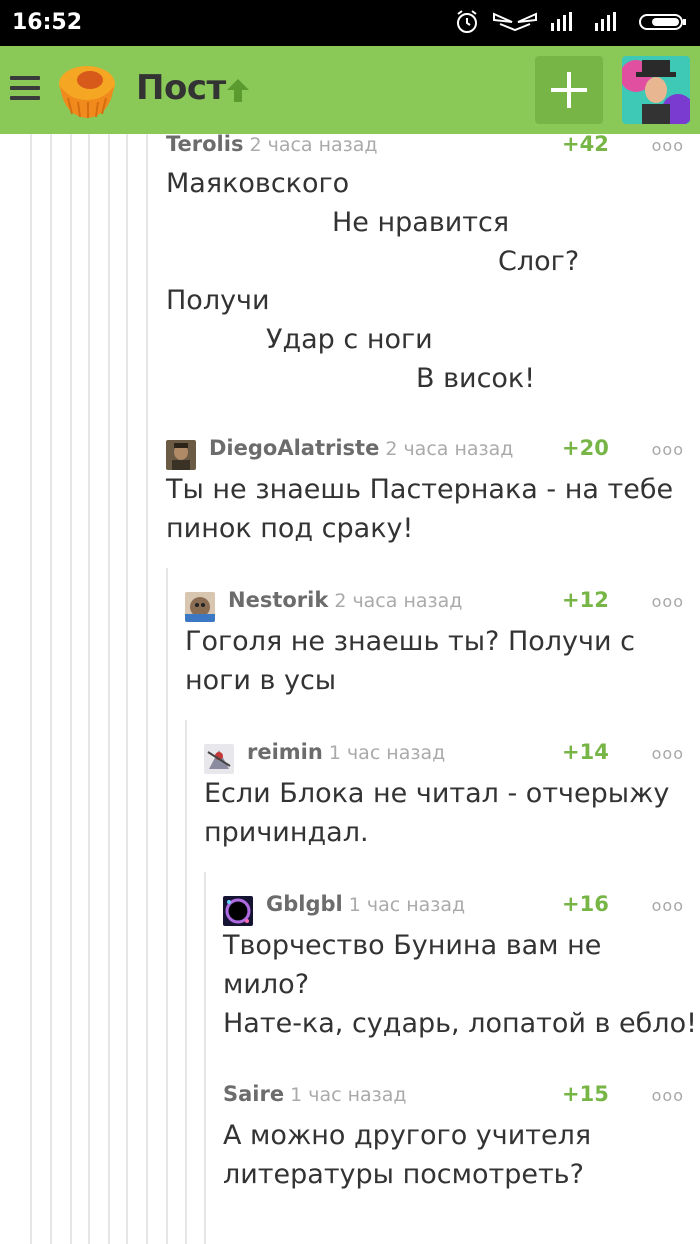 The image size is (700, 1244). Describe the element at coordinates (585, 600) in the screenshot. I see `comment-score: +12` at that location.